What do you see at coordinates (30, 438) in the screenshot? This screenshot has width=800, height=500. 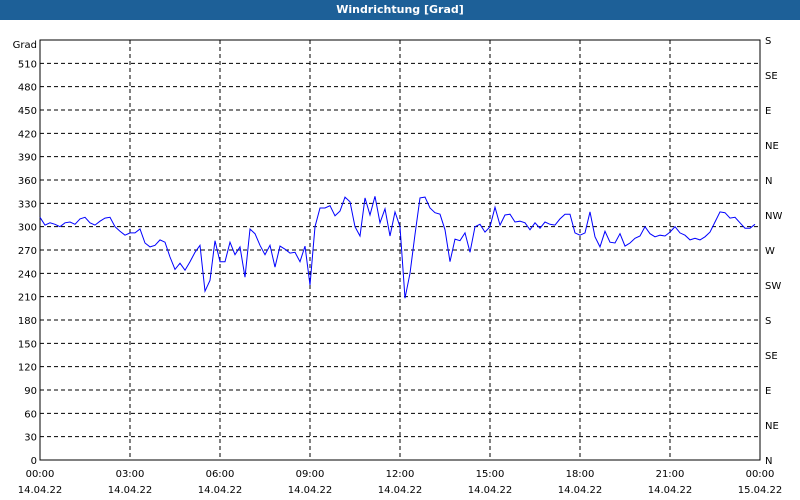 I see `y-tick-label: 30` at bounding box center [30, 438].